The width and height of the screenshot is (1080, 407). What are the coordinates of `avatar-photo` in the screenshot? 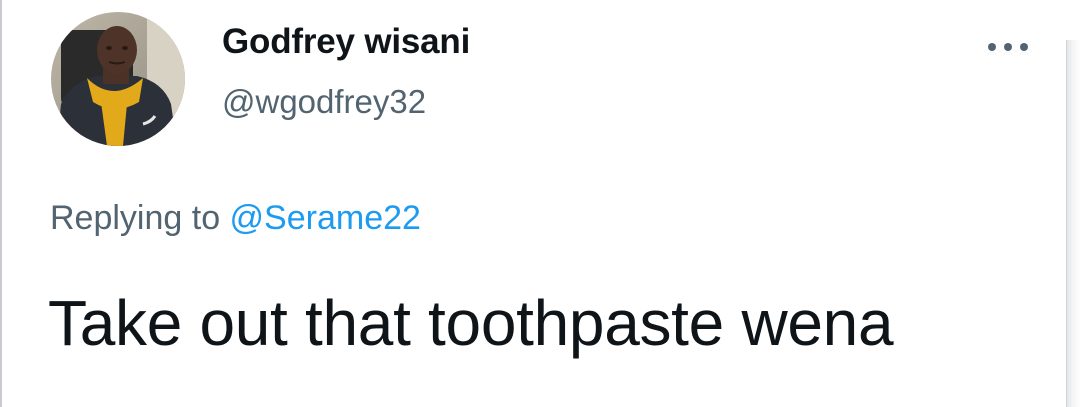 It's located at (118, 79).